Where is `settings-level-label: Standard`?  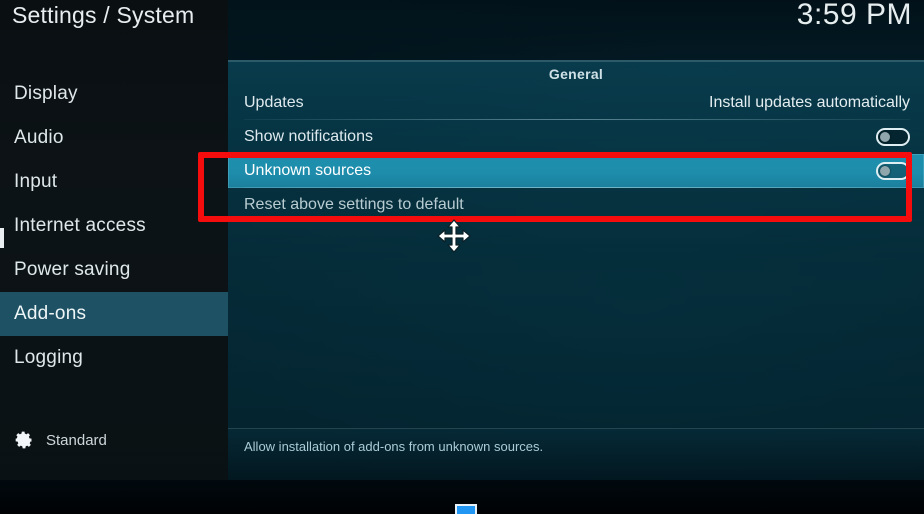 settings-level-label: Standard is located at coordinates (76, 440).